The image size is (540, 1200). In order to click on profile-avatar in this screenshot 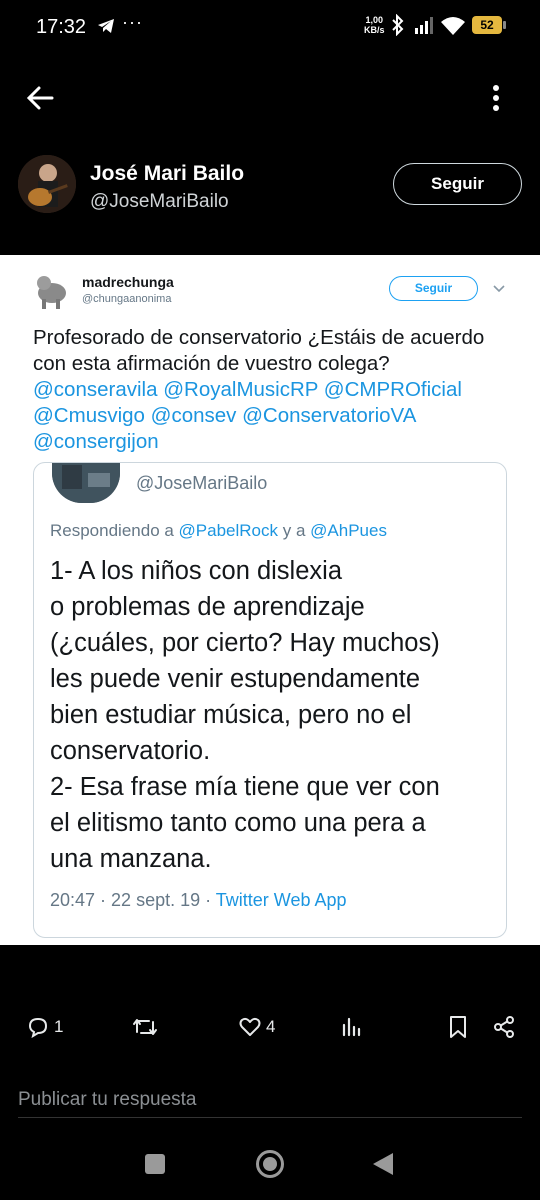, I will do `click(47, 184)`.